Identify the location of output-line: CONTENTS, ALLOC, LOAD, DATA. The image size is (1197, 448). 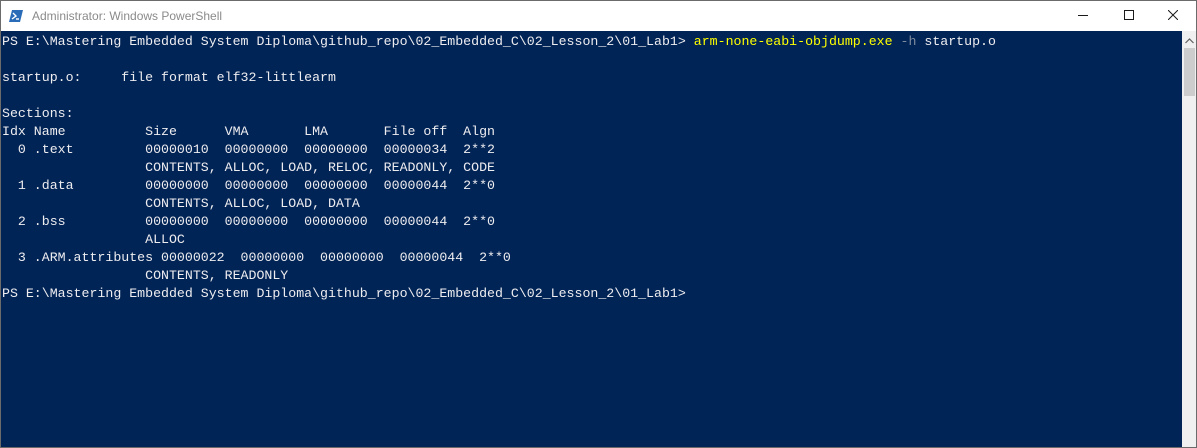
(181, 203).